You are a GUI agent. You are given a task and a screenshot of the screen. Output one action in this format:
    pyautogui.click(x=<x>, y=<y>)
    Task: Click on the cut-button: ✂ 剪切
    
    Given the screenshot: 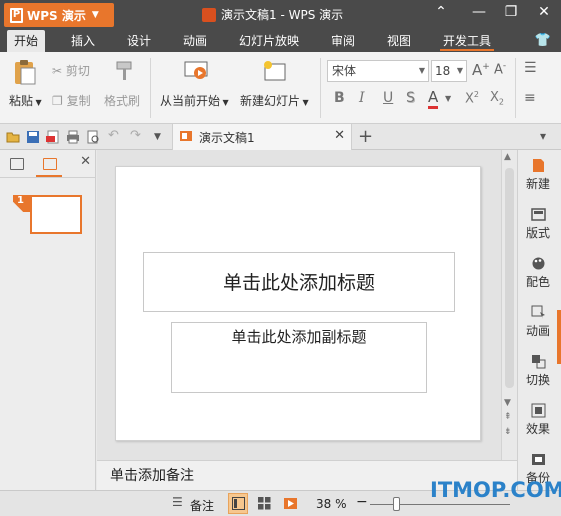 What is the action you would take?
    pyautogui.click(x=71, y=70)
    